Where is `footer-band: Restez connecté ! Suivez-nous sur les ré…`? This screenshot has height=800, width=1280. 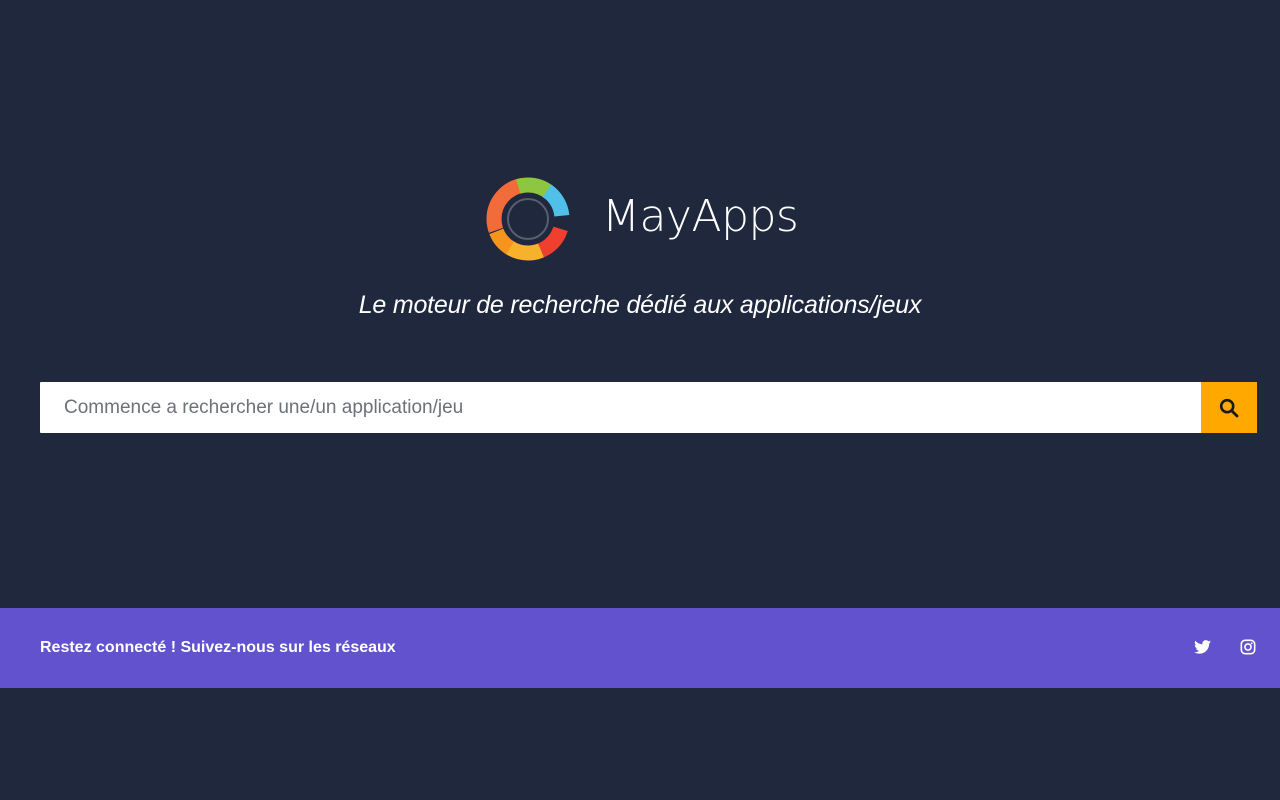
footer-band: Restez connecté ! Suivez-nous sur les ré… is located at coordinates (640, 648).